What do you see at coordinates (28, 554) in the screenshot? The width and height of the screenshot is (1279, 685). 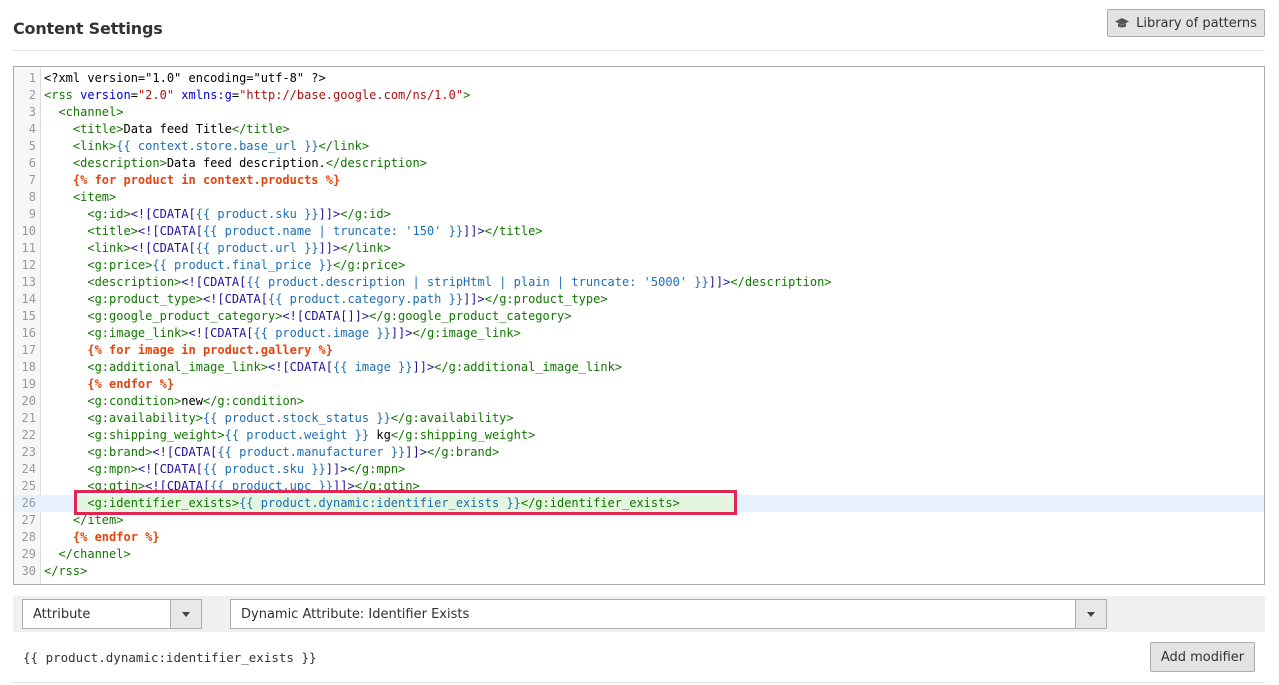 I see `line-number: 29` at bounding box center [28, 554].